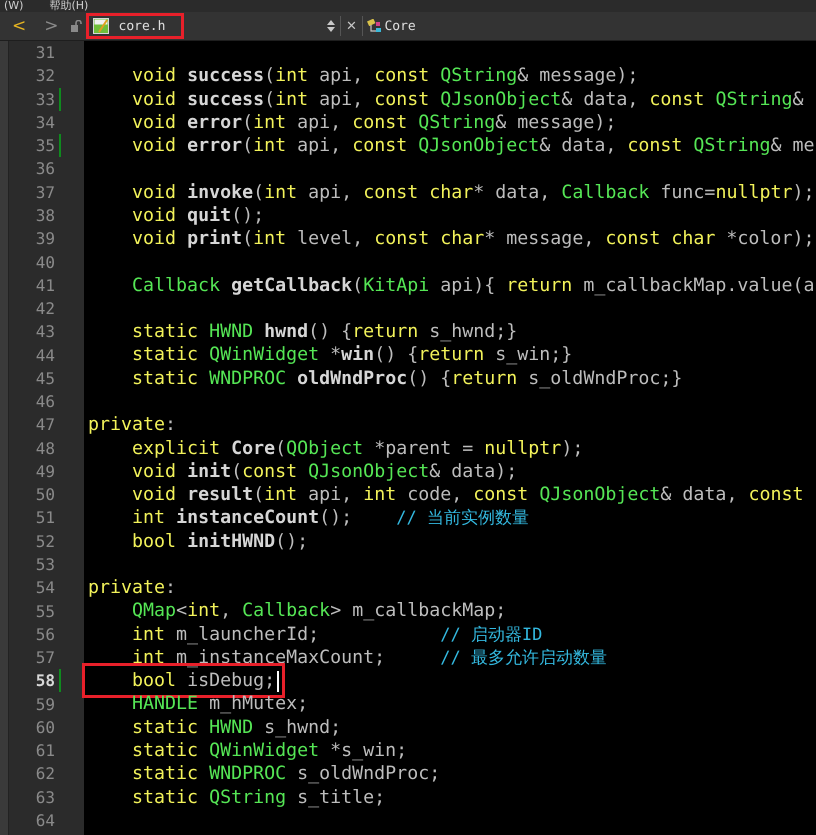  What do you see at coordinates (44, 168) in the screenshot?
I see `line-number: 36` at bounding box center [44, 168].